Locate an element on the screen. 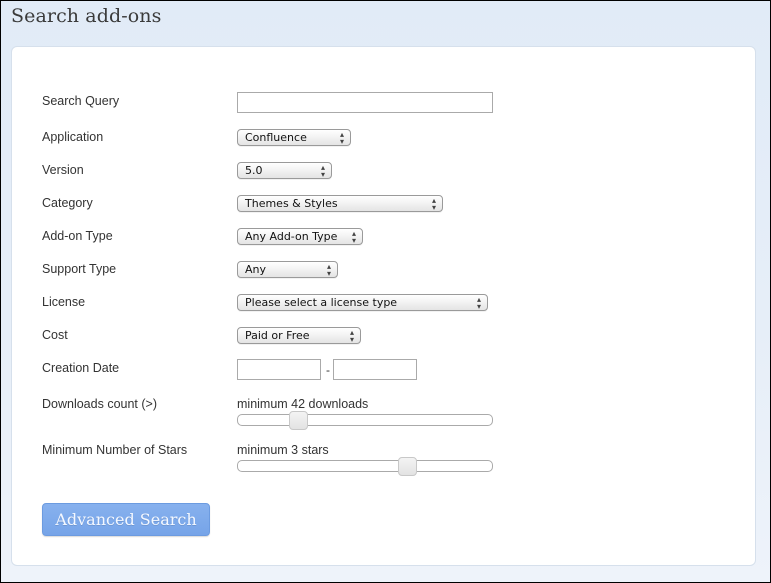 Image resolution: width=771 pixels, height=583 pixels. license-label: License is located at coordinates (64, 302).